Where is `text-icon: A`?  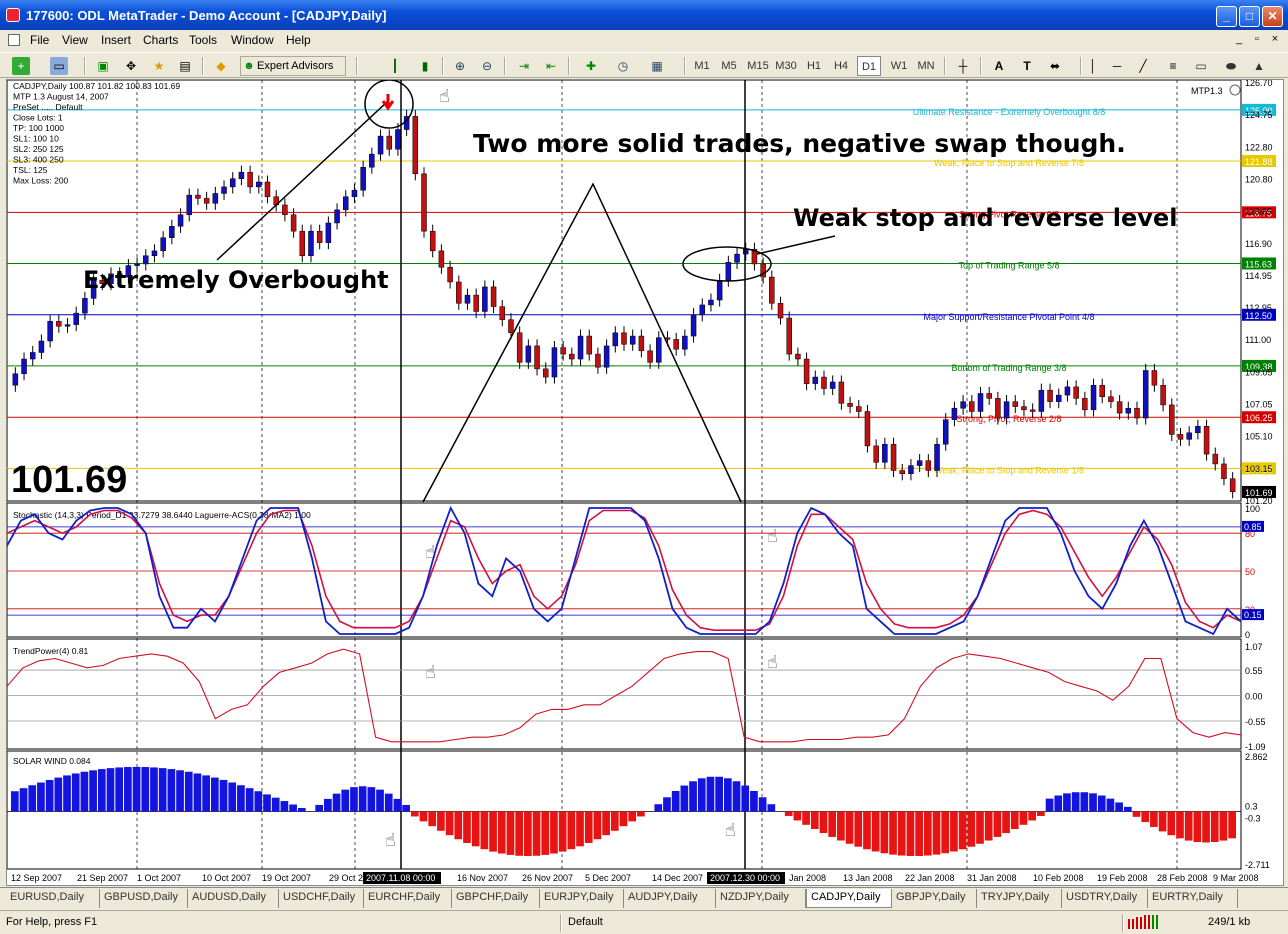 text-icon: A is located at coordinates (999, 66).